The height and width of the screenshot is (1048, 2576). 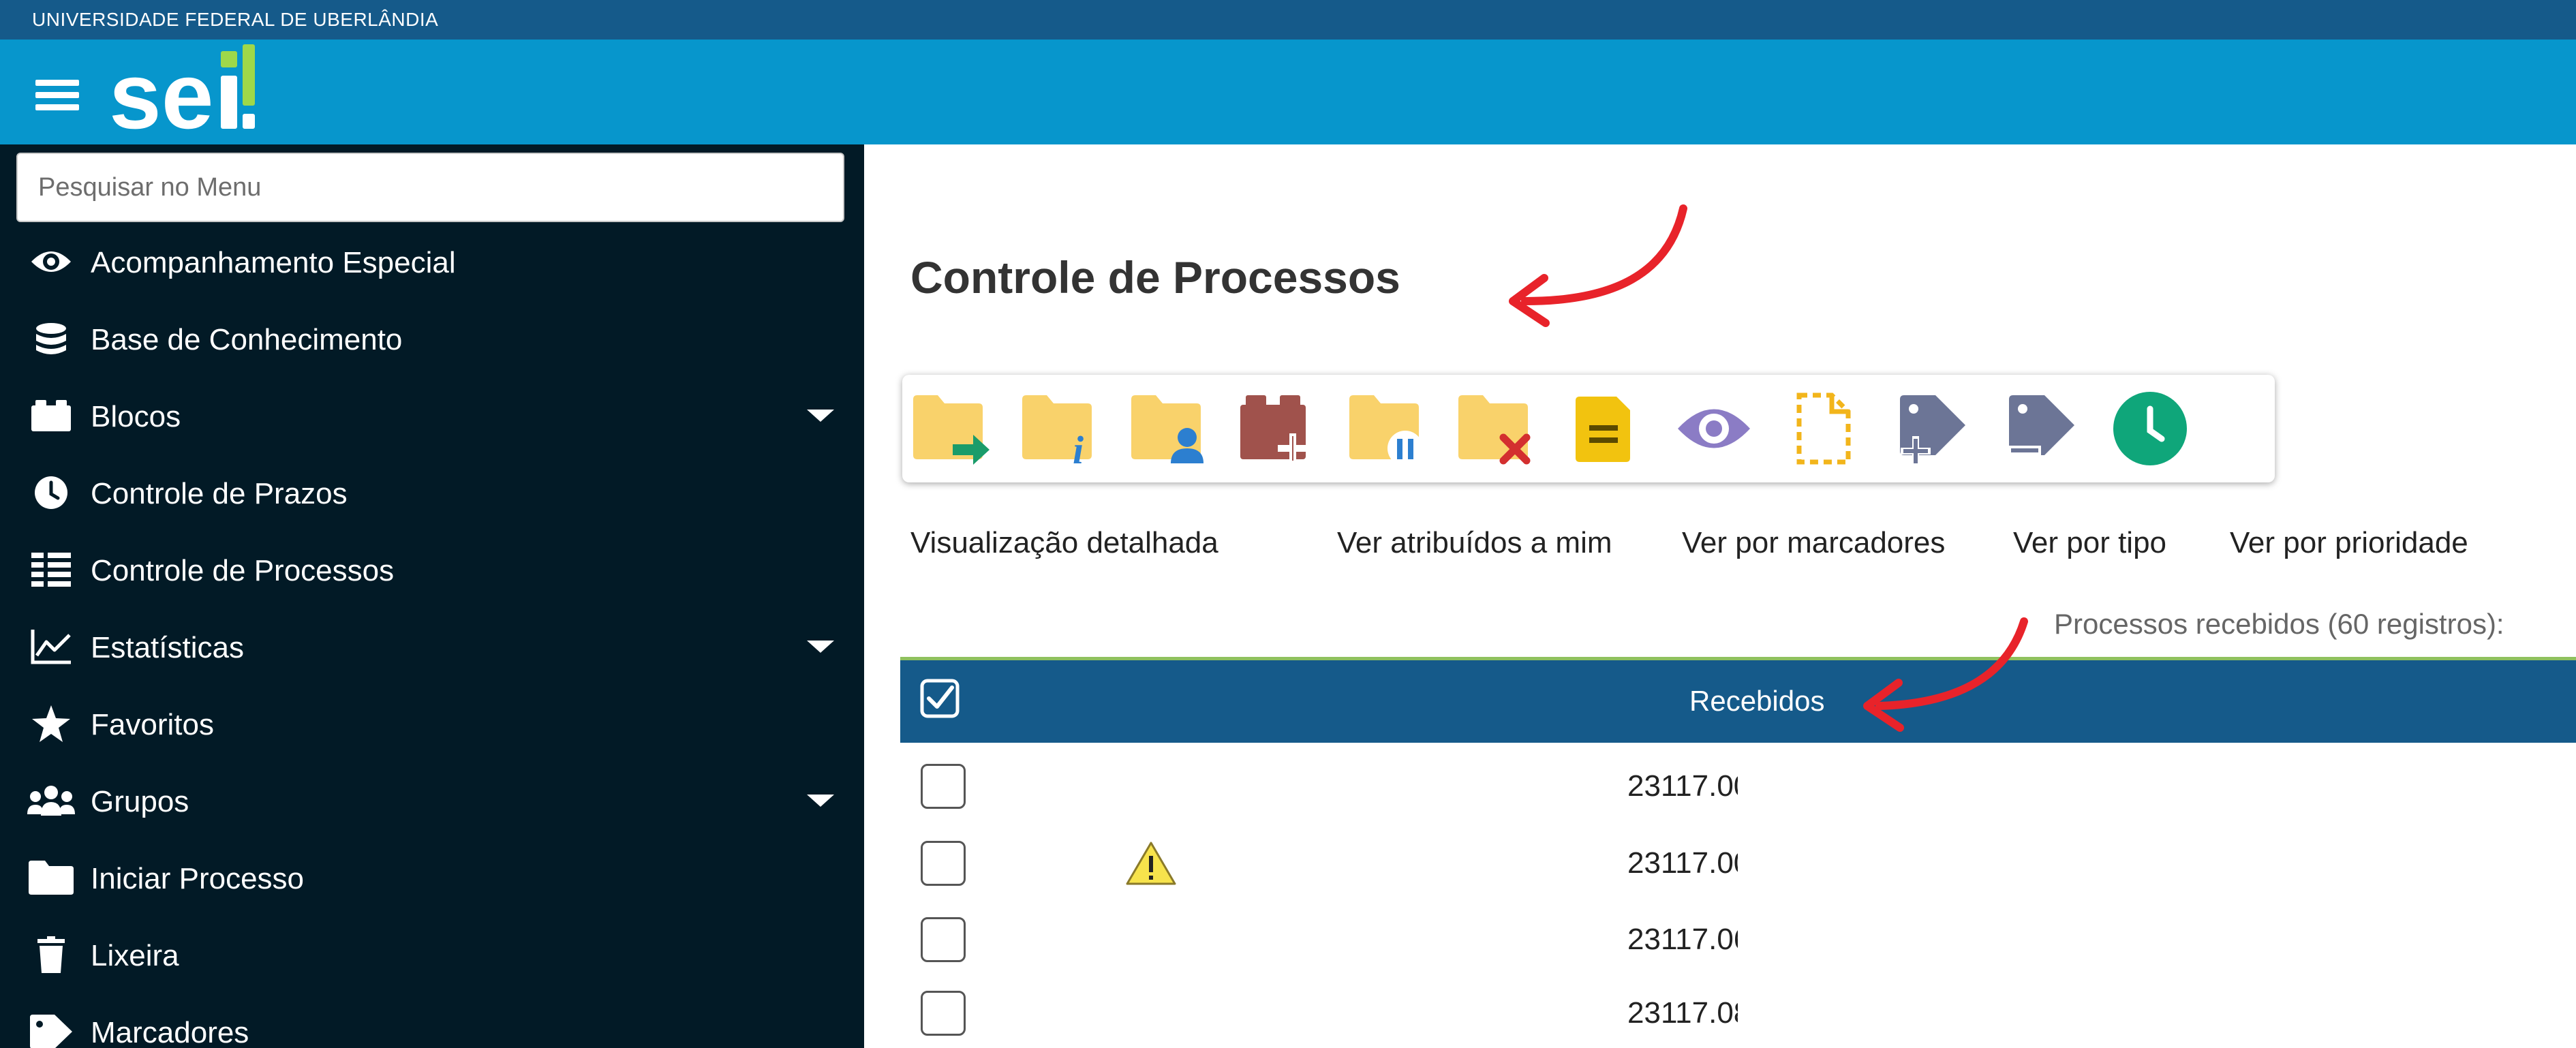 I want to click on sidebar-item-label: Controle de Prazos, so click(x=220, y=493).